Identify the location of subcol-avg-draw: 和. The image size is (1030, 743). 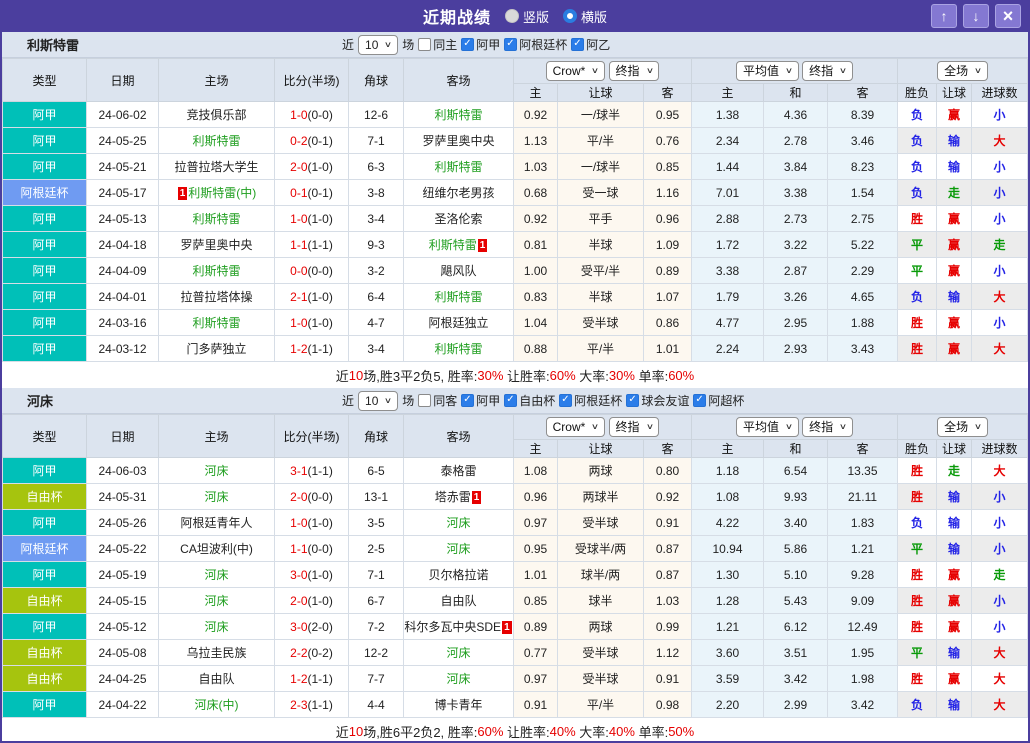
(795, 448).